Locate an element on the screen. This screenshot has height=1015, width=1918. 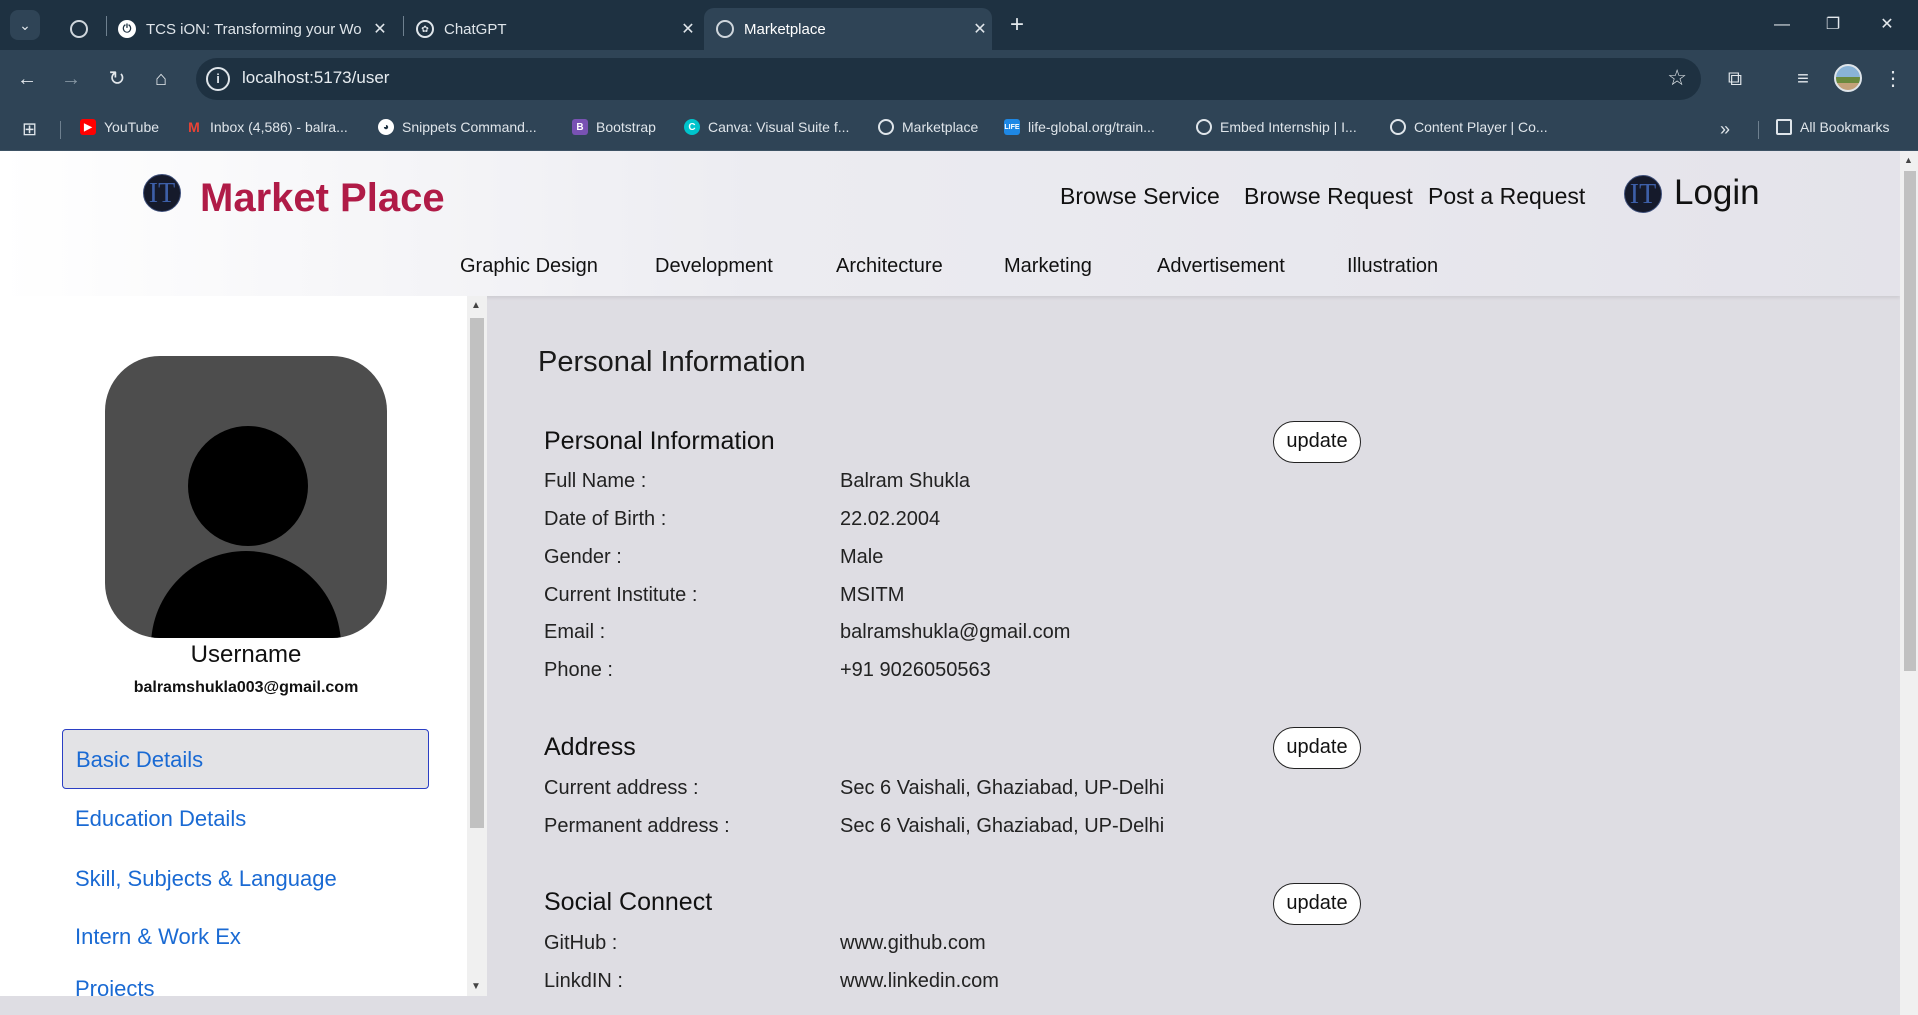
menu-basic-details: Basic Details is located at coordinates (245, 759).